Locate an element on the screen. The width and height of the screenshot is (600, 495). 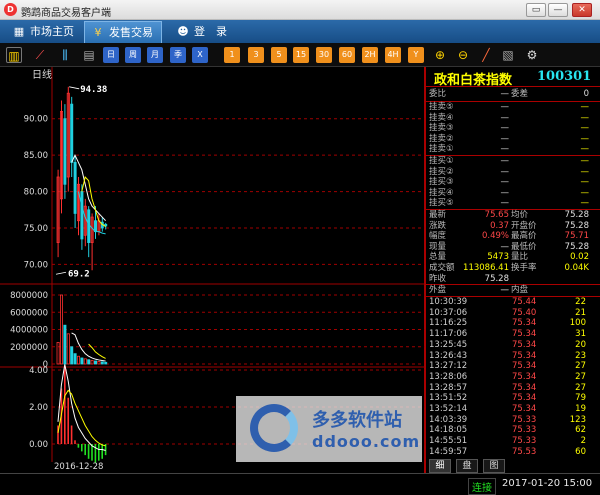
sell-level-label: 挂卖③ is located at coordinates (441, 128).